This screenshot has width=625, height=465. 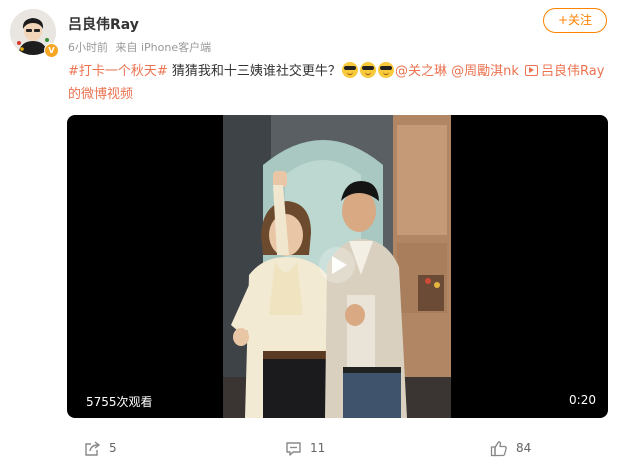 What do you see at coordinates (305, 448) in the screenshot?
I see `comment-button: 11` at bounding box center [305, 448].